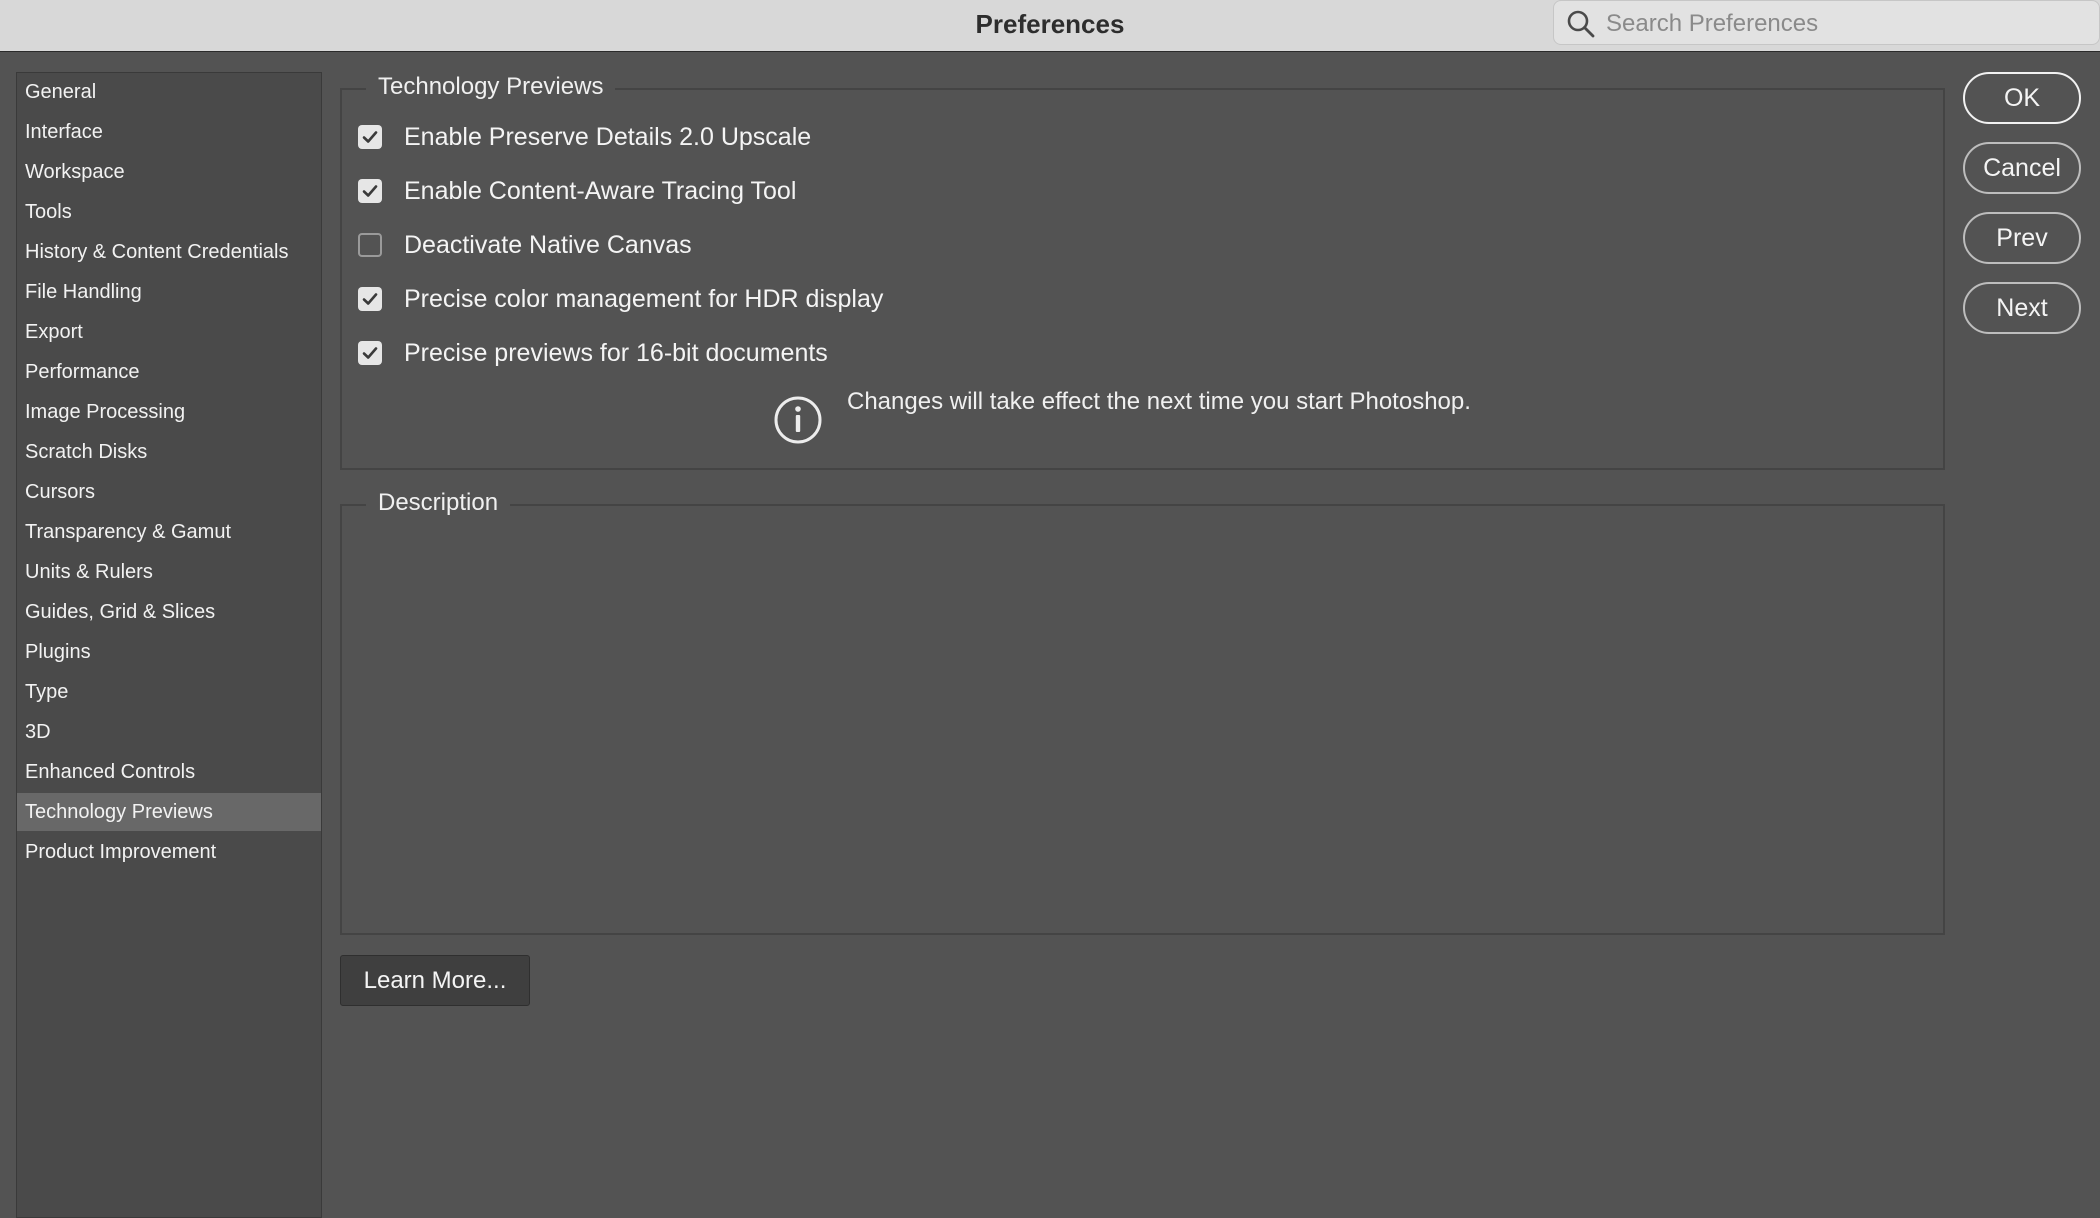 The height and width of the screenshot is (1218, 2100). I want to click on sidebar-item-scratch-disks: Scratch Disks, so click(169, 452).